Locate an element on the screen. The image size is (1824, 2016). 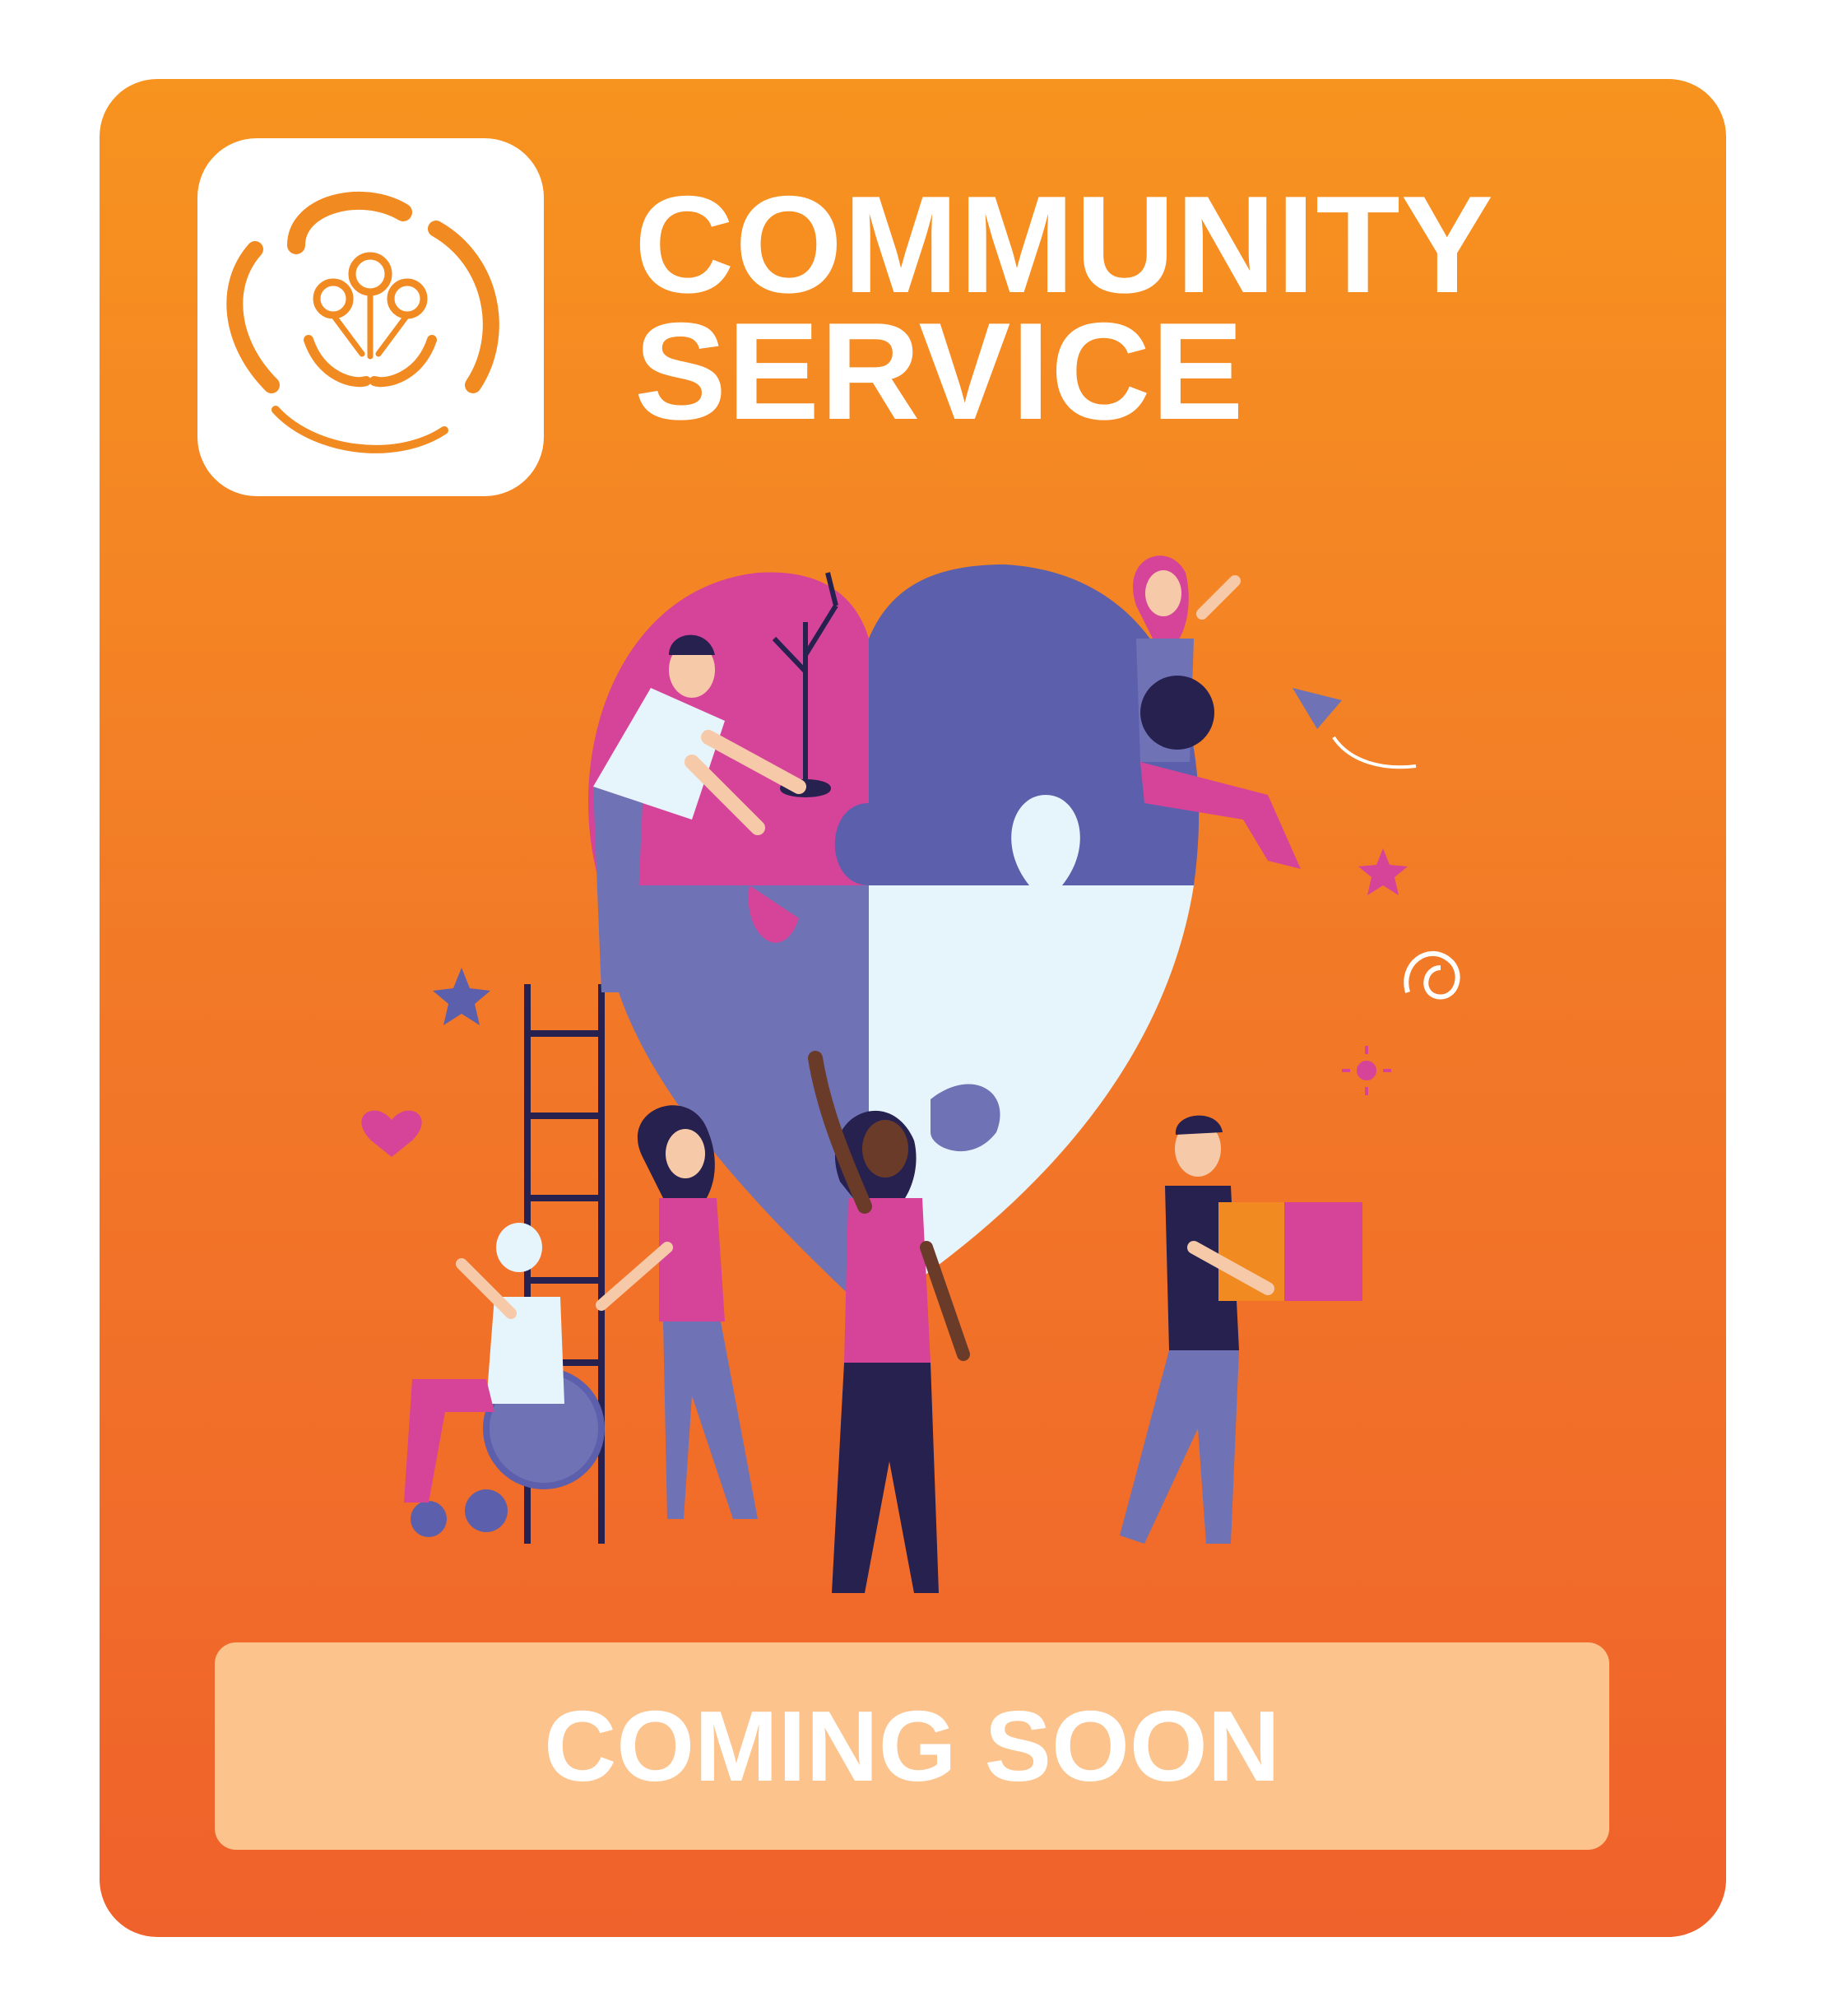
paper-plane-icon is located at coordinates (1355, 728).